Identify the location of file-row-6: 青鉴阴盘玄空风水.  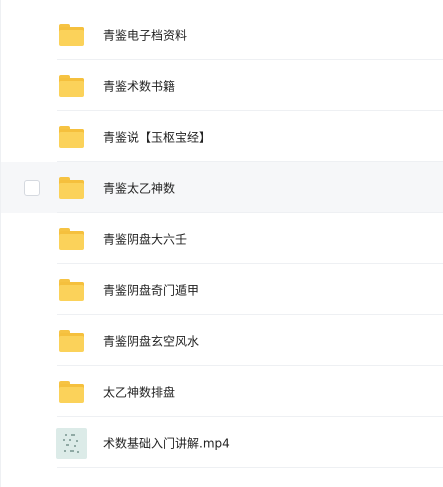
(222, 340).